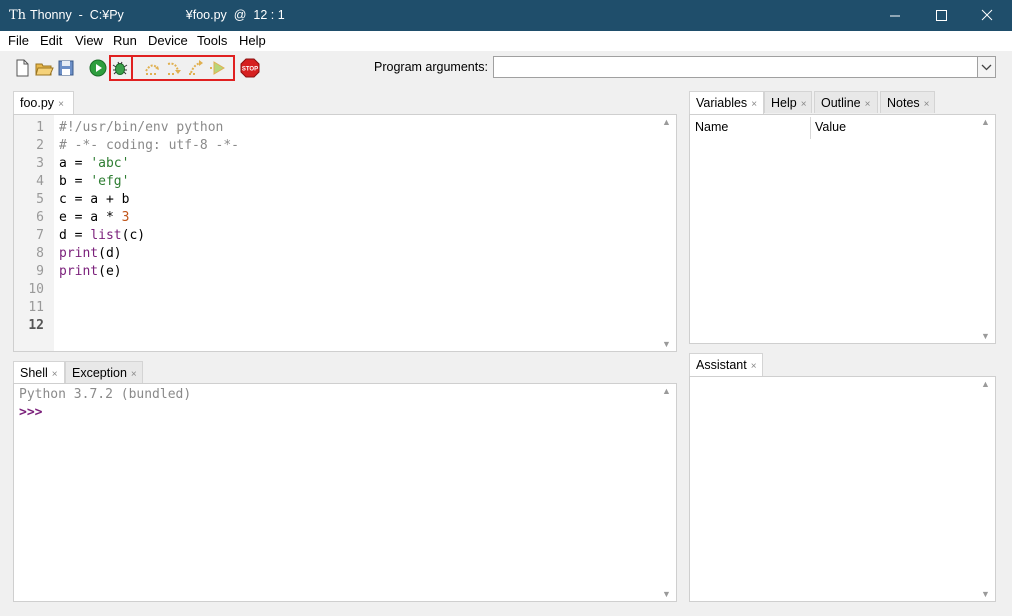 Image resolution: width=1012 pixels, height=616 pixels. I want to click on code-line: d = list(c), so click(102, 235).